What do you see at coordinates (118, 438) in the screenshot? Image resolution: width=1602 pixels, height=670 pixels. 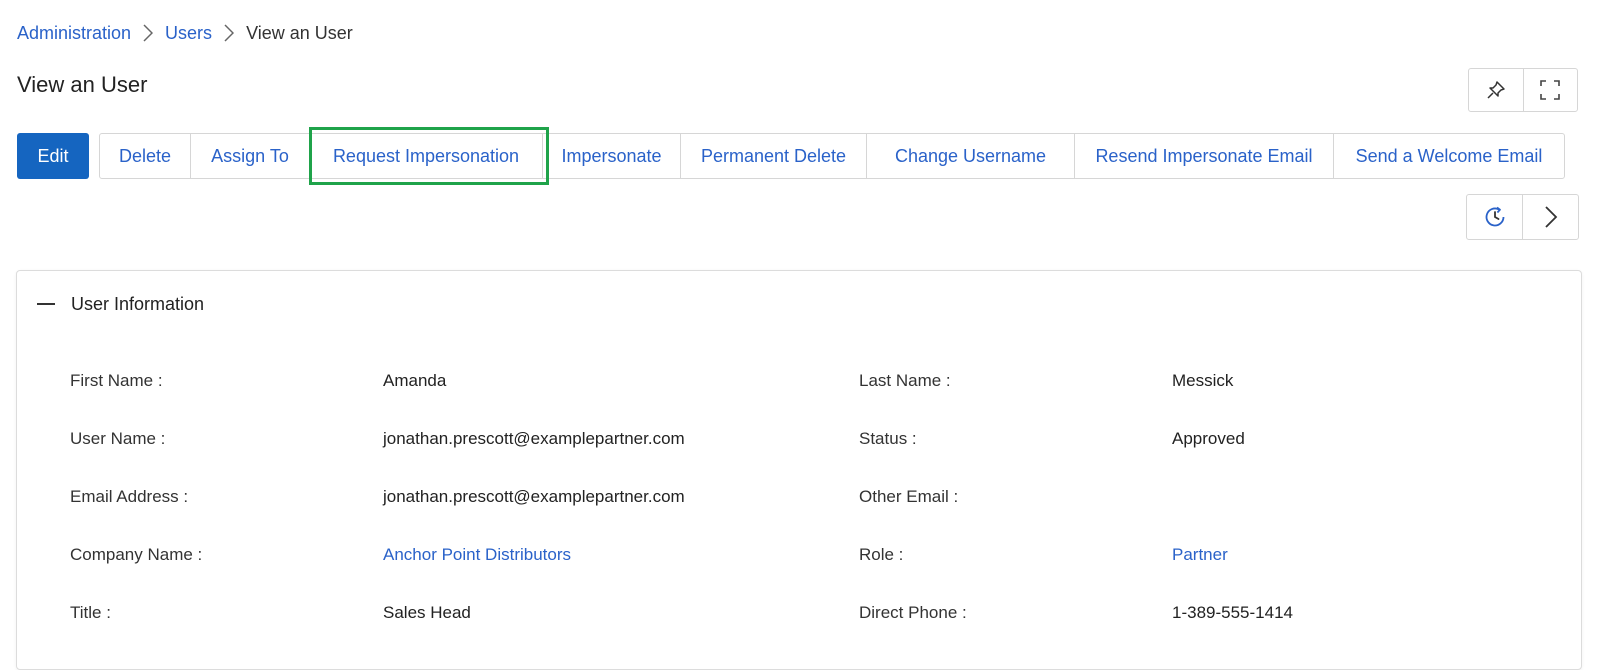 I see `user-name-label: User Name :` at bounding box center [118, 438].